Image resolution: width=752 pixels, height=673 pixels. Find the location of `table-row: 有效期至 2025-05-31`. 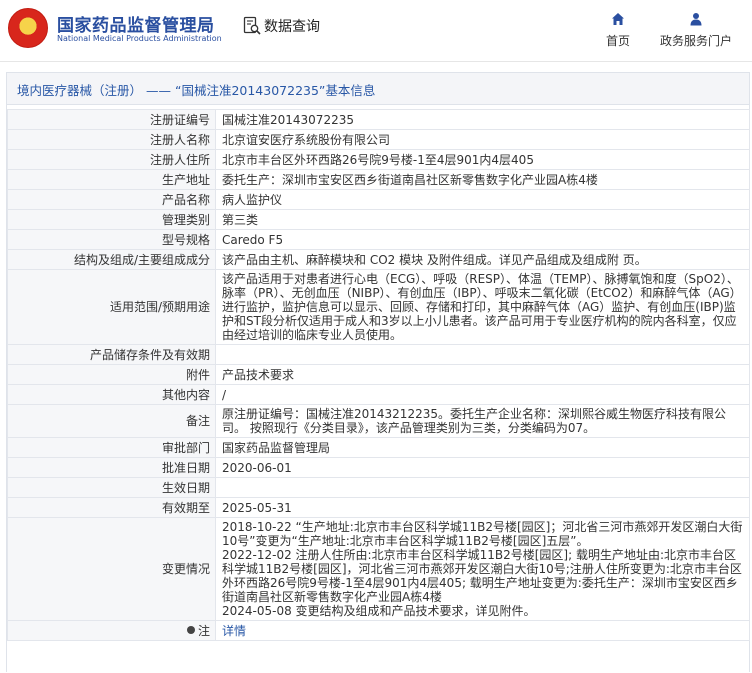

table-row: 有效期至 2025-05-31 is located at coordinates (378, 507).